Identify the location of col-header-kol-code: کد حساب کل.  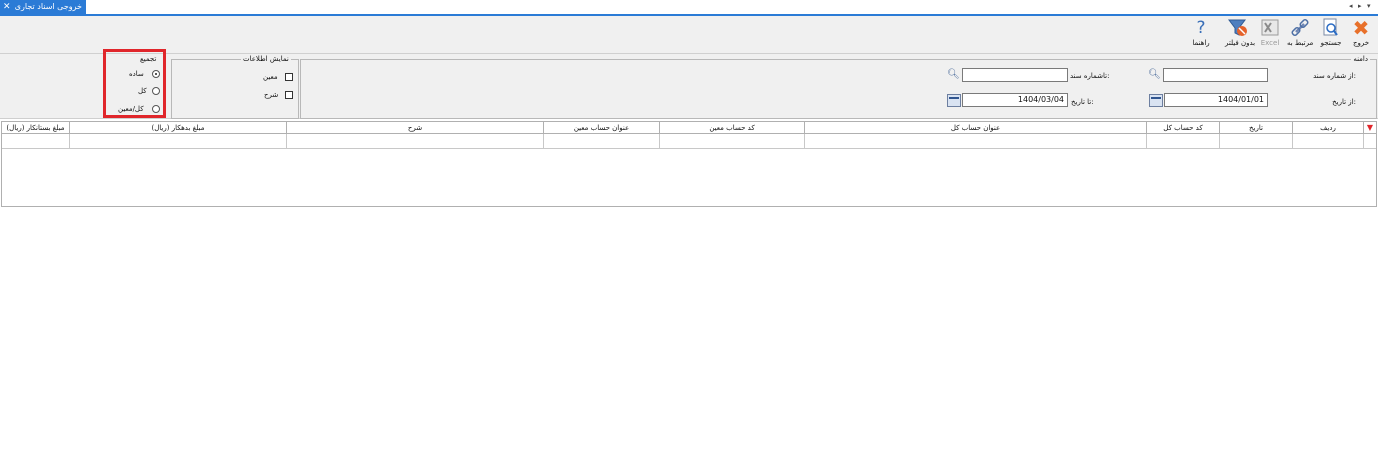
(1182, 128).